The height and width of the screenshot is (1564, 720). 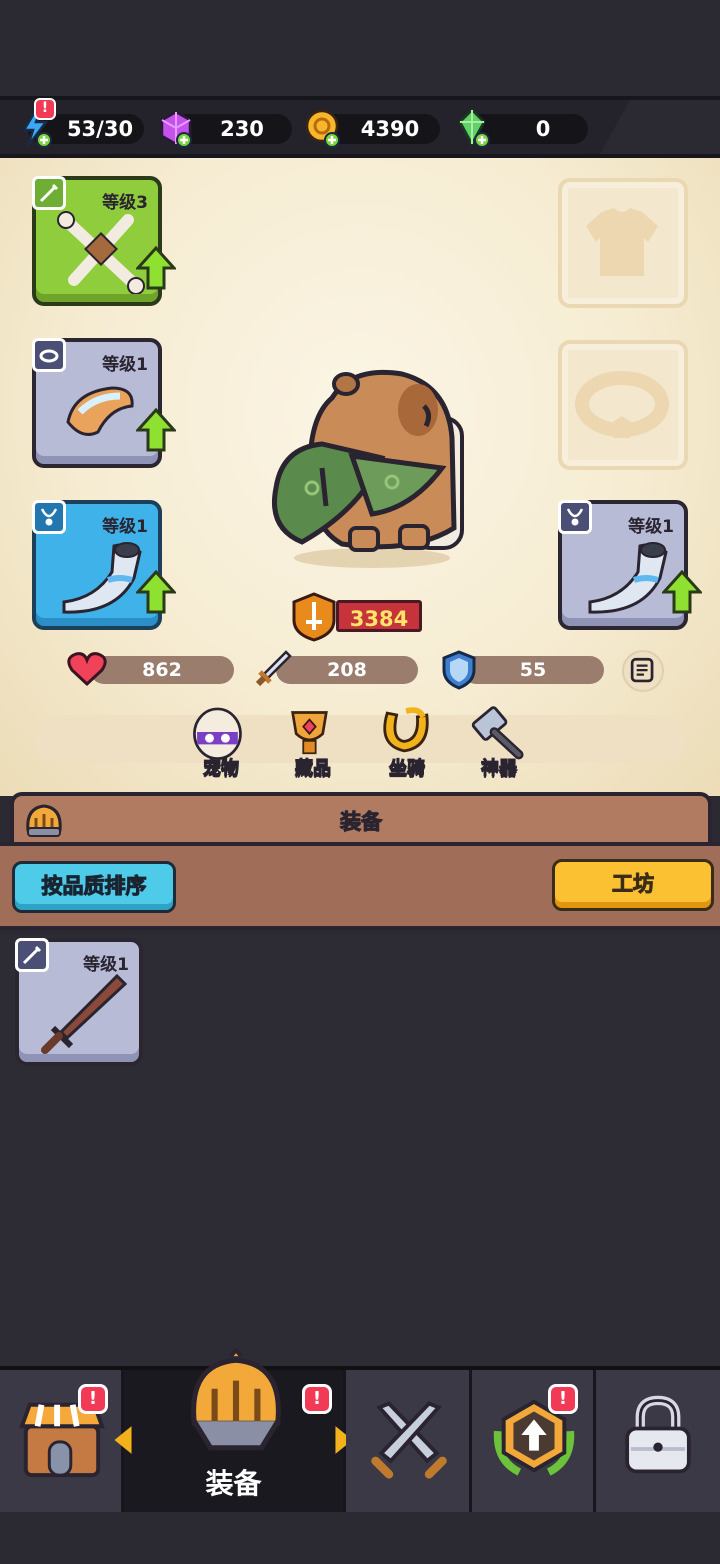 What do you see at coordinates (317, 1399) in the screenshot?
I see `equipment-alert-badge: !` at bounding box center [317, 1399].